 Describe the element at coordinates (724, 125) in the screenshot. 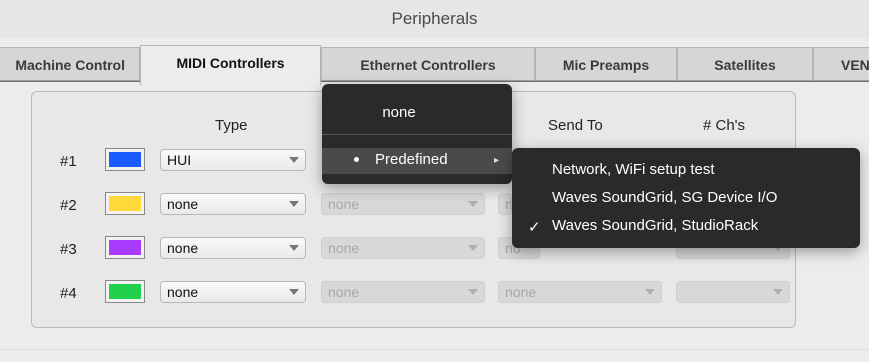

I see `column-header-channels: # Ch's` at that location.